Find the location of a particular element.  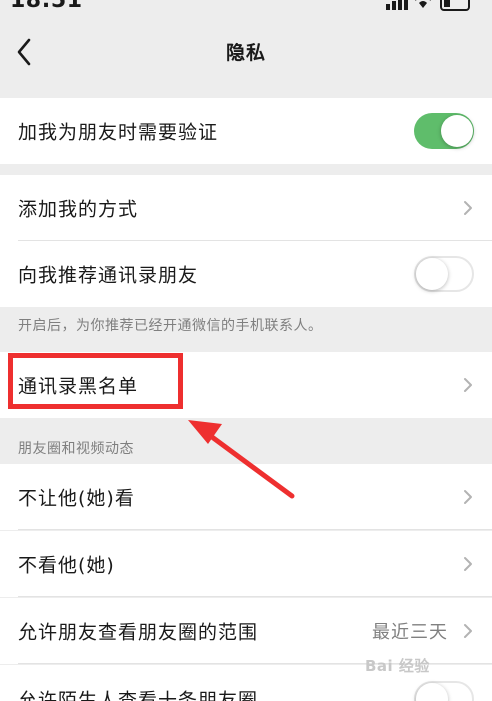

recommend-contacts-toggle is located at coordinates (444, 274).